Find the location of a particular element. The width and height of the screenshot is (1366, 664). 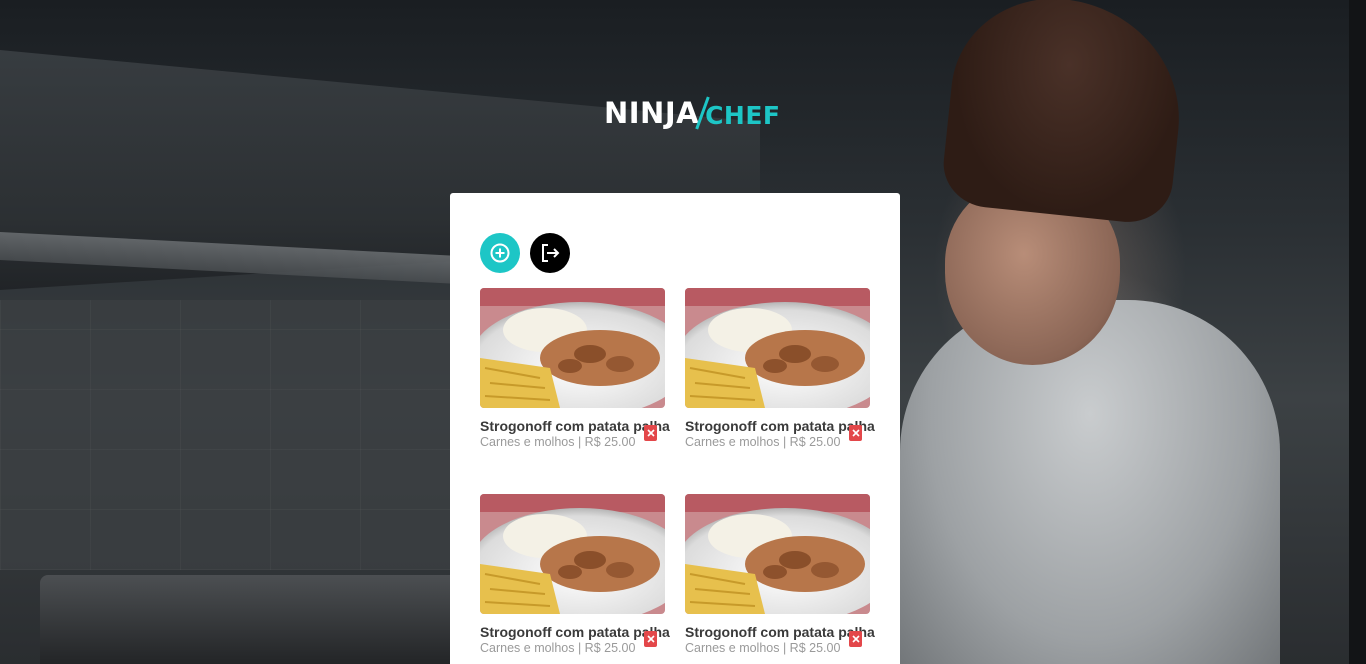

plus-circle-icon is located at coordinates (500, 253).